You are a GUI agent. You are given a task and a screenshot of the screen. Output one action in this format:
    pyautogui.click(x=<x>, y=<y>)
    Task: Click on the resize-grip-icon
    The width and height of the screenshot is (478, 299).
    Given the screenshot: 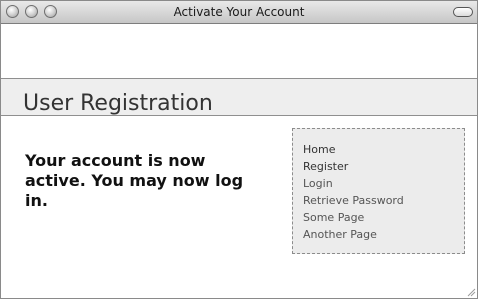 What is the action you would take?
    pyautogui.click(x=471, y=292)
    